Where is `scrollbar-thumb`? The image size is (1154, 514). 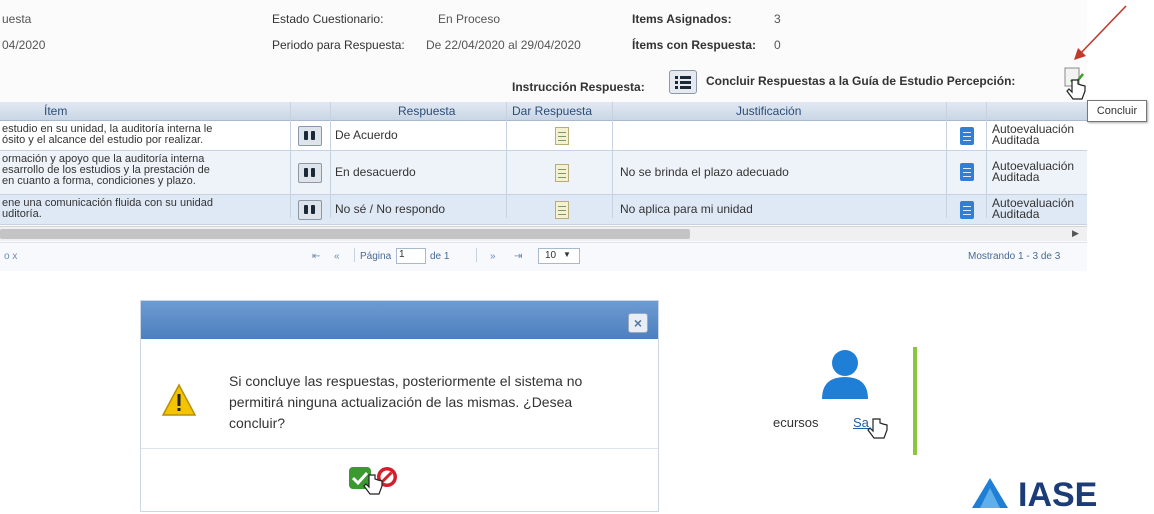 scrollbar-thumb is located at coordinates (345, 234).